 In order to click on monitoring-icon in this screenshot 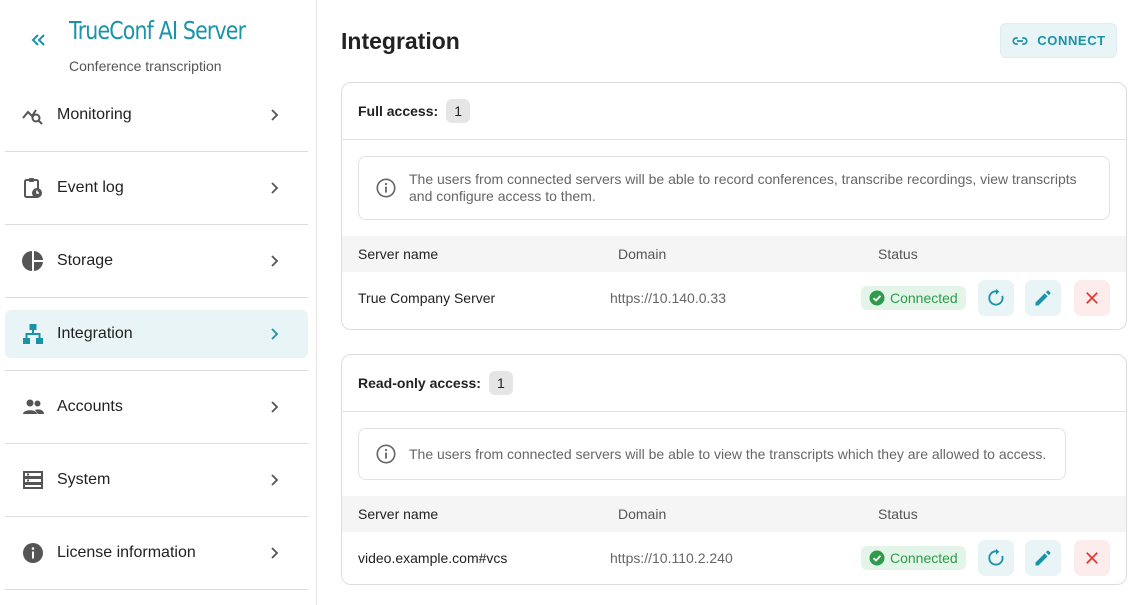, I will do `click(33, 115)`.